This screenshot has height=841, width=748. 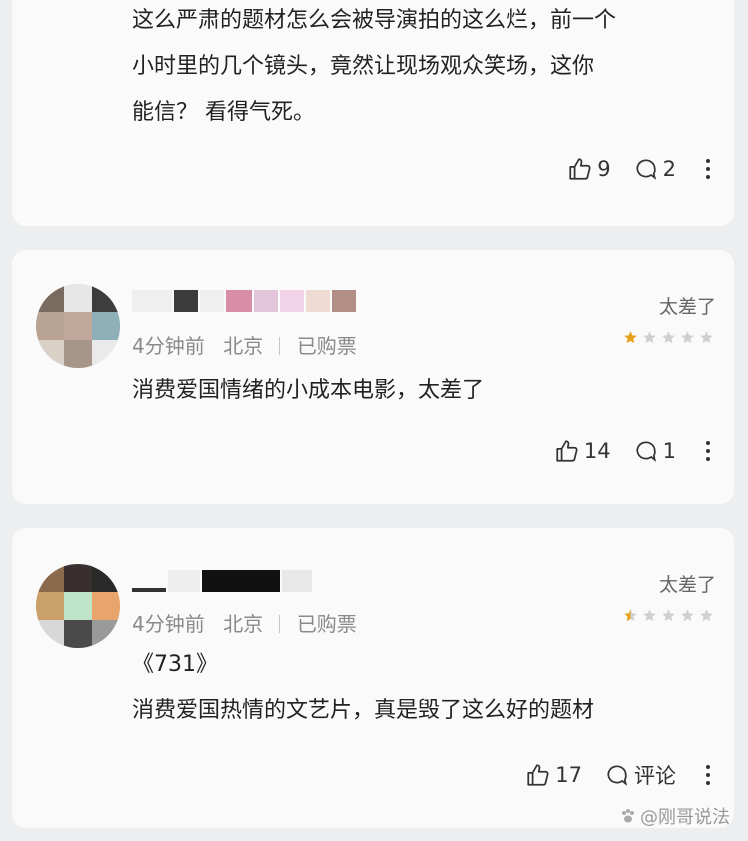 I want to click on star-filled-icon, so click(x=630, y=337).